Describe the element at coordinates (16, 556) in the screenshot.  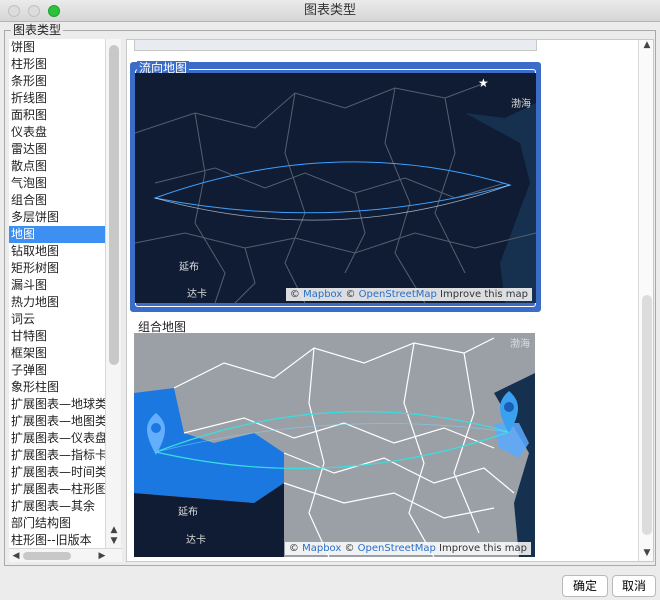
I see `scroll-left-icon: ◀` at that location.